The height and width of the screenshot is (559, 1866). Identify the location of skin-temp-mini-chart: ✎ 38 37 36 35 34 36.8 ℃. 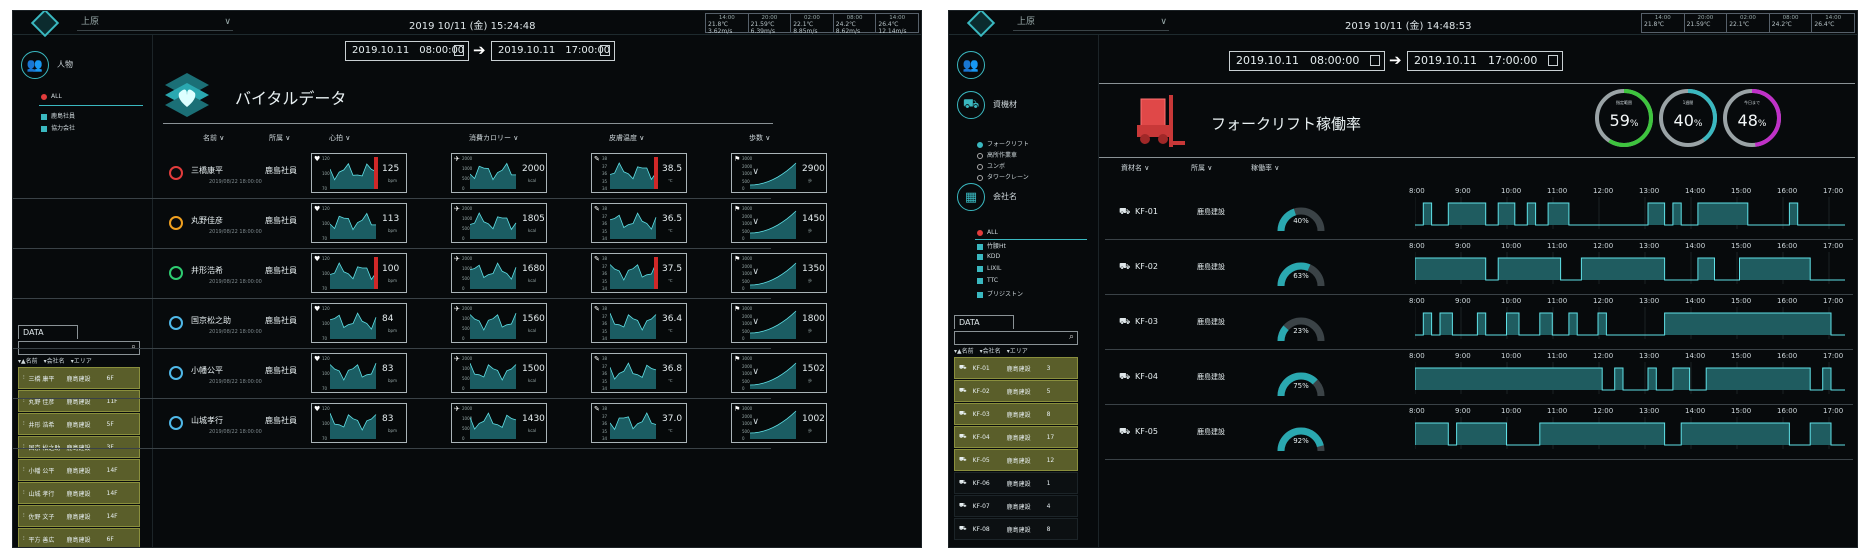
(639, 373).